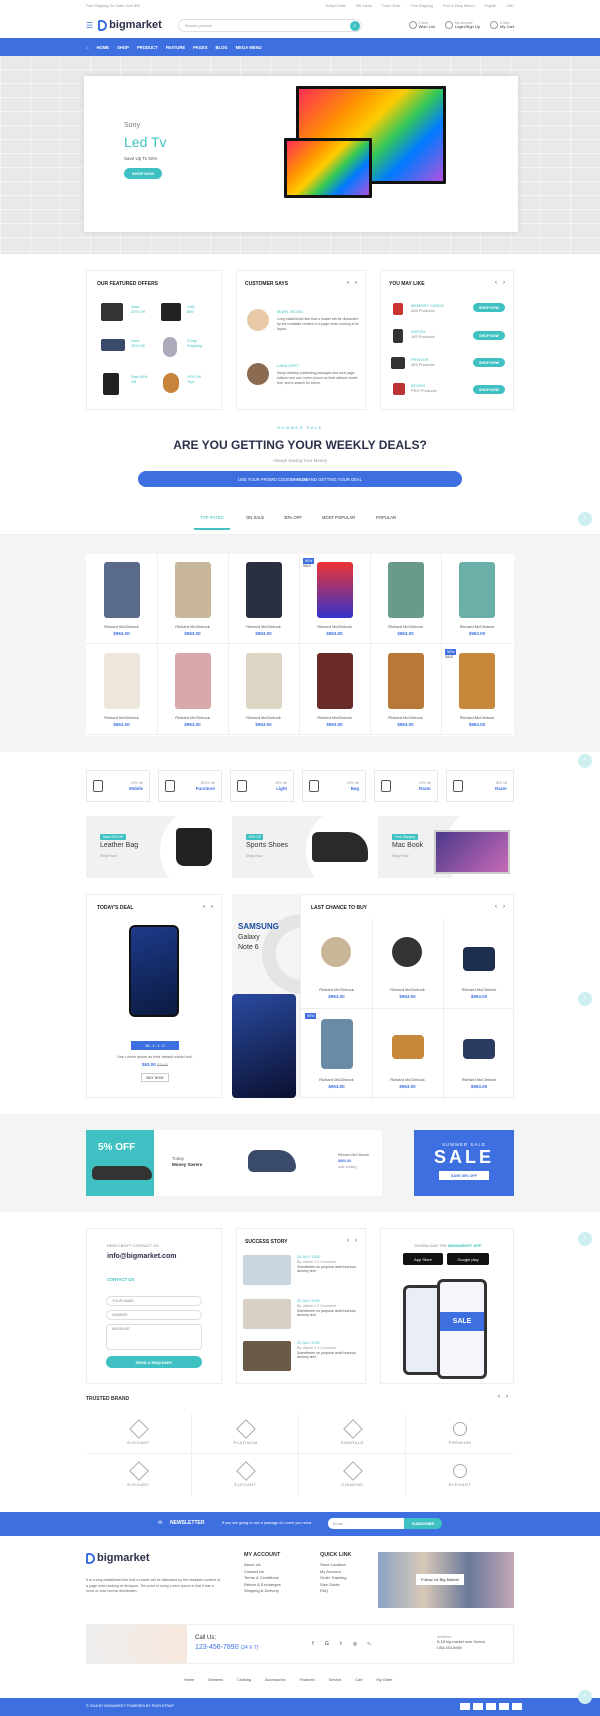 The height and width of the screenshot is (1716, 600). What do you see at coordinates (89, 25) in the screenshot?
I see `menu-icon: ☰` at bounding box center [89, 25].